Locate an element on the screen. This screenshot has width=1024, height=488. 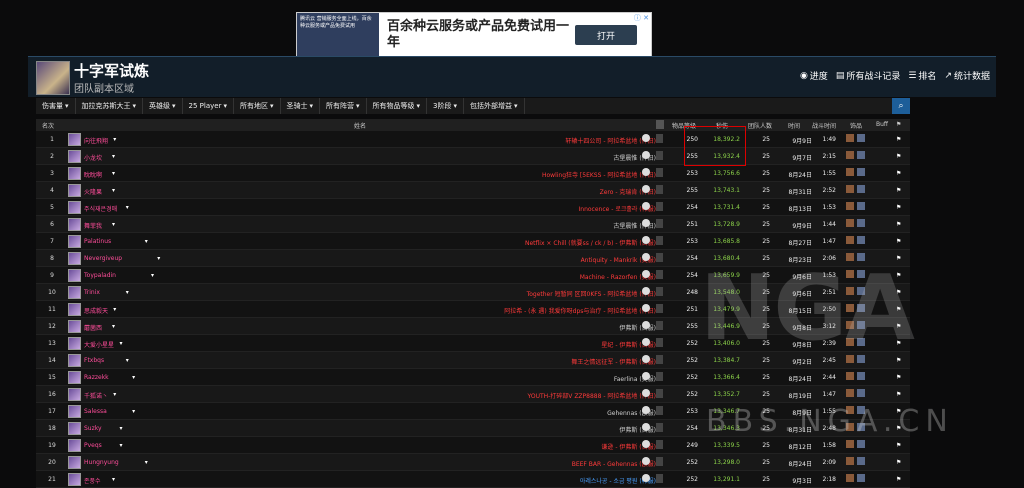
player-name-link: 존풍수 is located at coordinates (92, 480).